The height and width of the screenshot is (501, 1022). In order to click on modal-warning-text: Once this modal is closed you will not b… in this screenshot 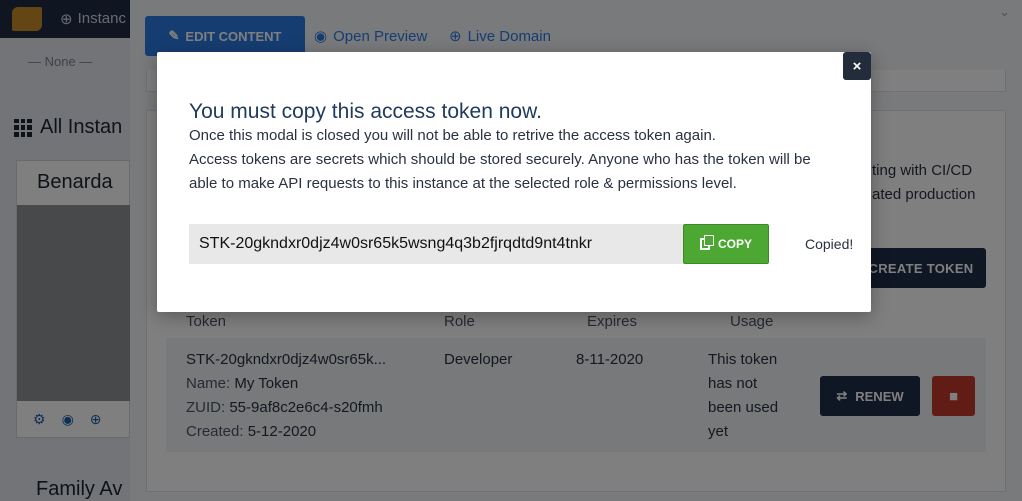, I will do `click(452, 135)`.